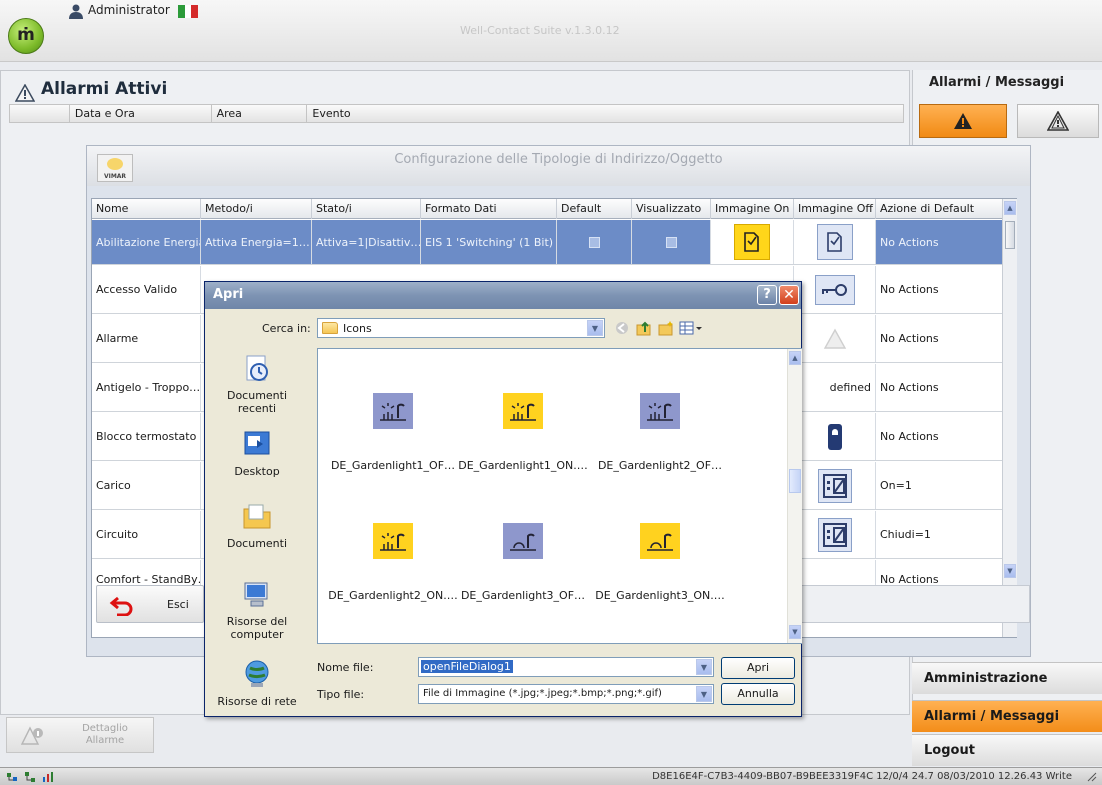 This screenshot has height=785, width=1102. What do you see at coordinates (146, 209) in the screenshot?
I see `col-nome: Nome` at bounding box center [146, 209].